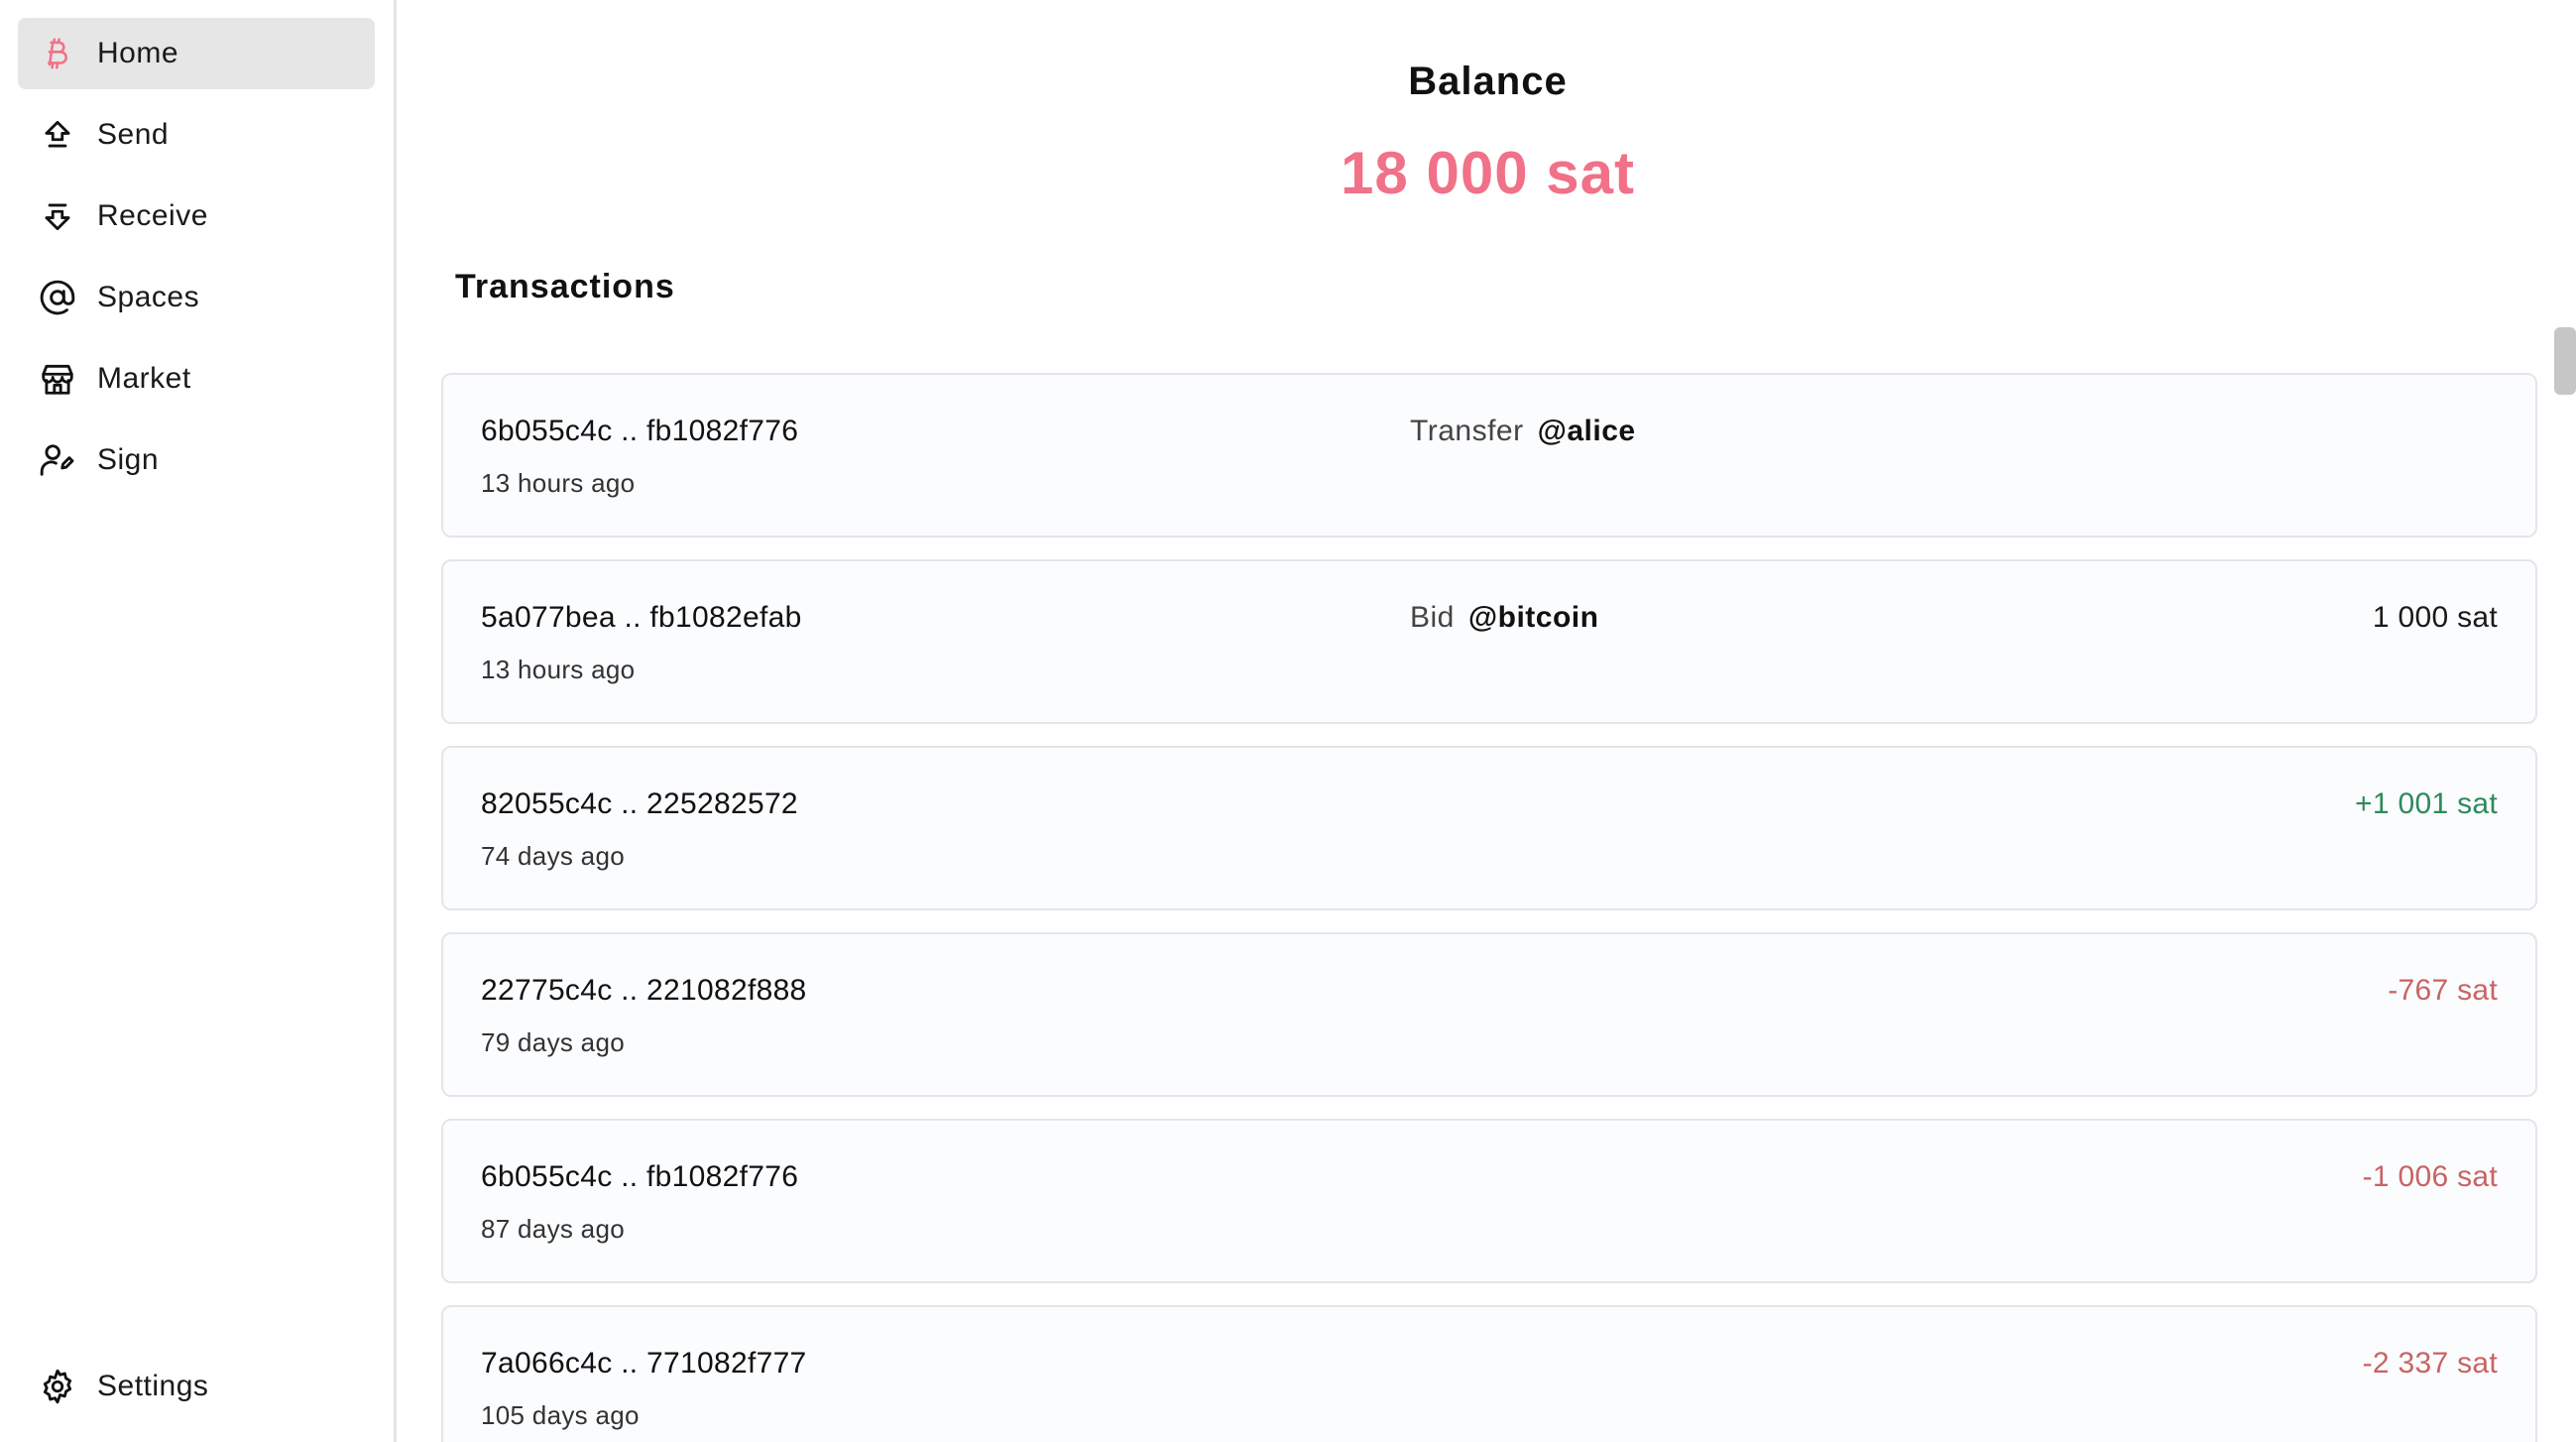 The image size is (2576, 1442). Describe the element at coordinates (133, 134) in the screenshot. I see `sidebar-item-label: Send` at that location.